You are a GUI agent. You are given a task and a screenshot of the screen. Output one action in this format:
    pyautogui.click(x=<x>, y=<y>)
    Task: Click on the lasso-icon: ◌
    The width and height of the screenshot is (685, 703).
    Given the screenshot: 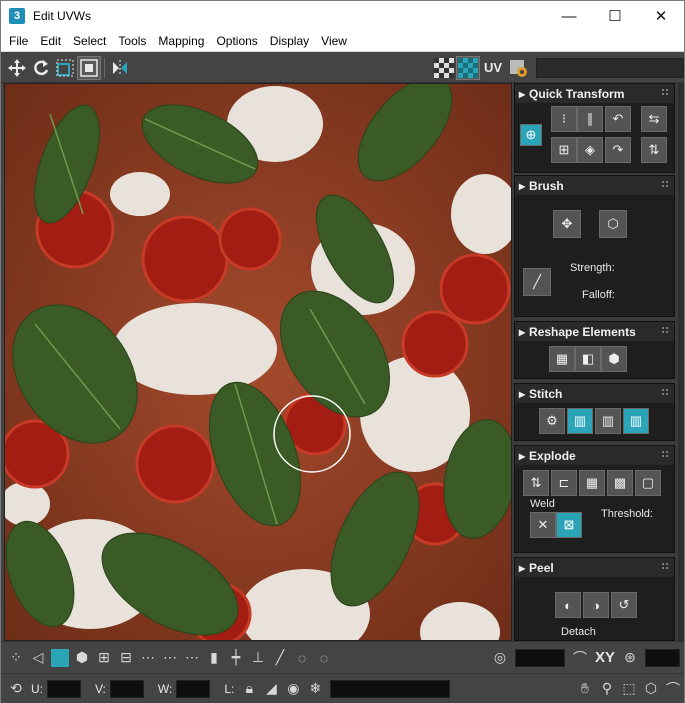 What is the action you would take?
    pyautogui.click(x=302, y=658)
    